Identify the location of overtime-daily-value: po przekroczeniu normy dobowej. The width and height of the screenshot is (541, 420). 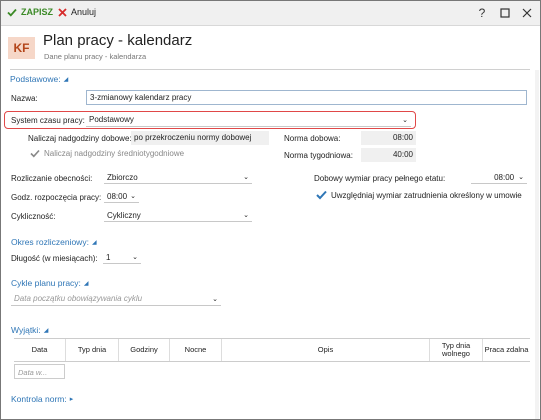
(200, 138).